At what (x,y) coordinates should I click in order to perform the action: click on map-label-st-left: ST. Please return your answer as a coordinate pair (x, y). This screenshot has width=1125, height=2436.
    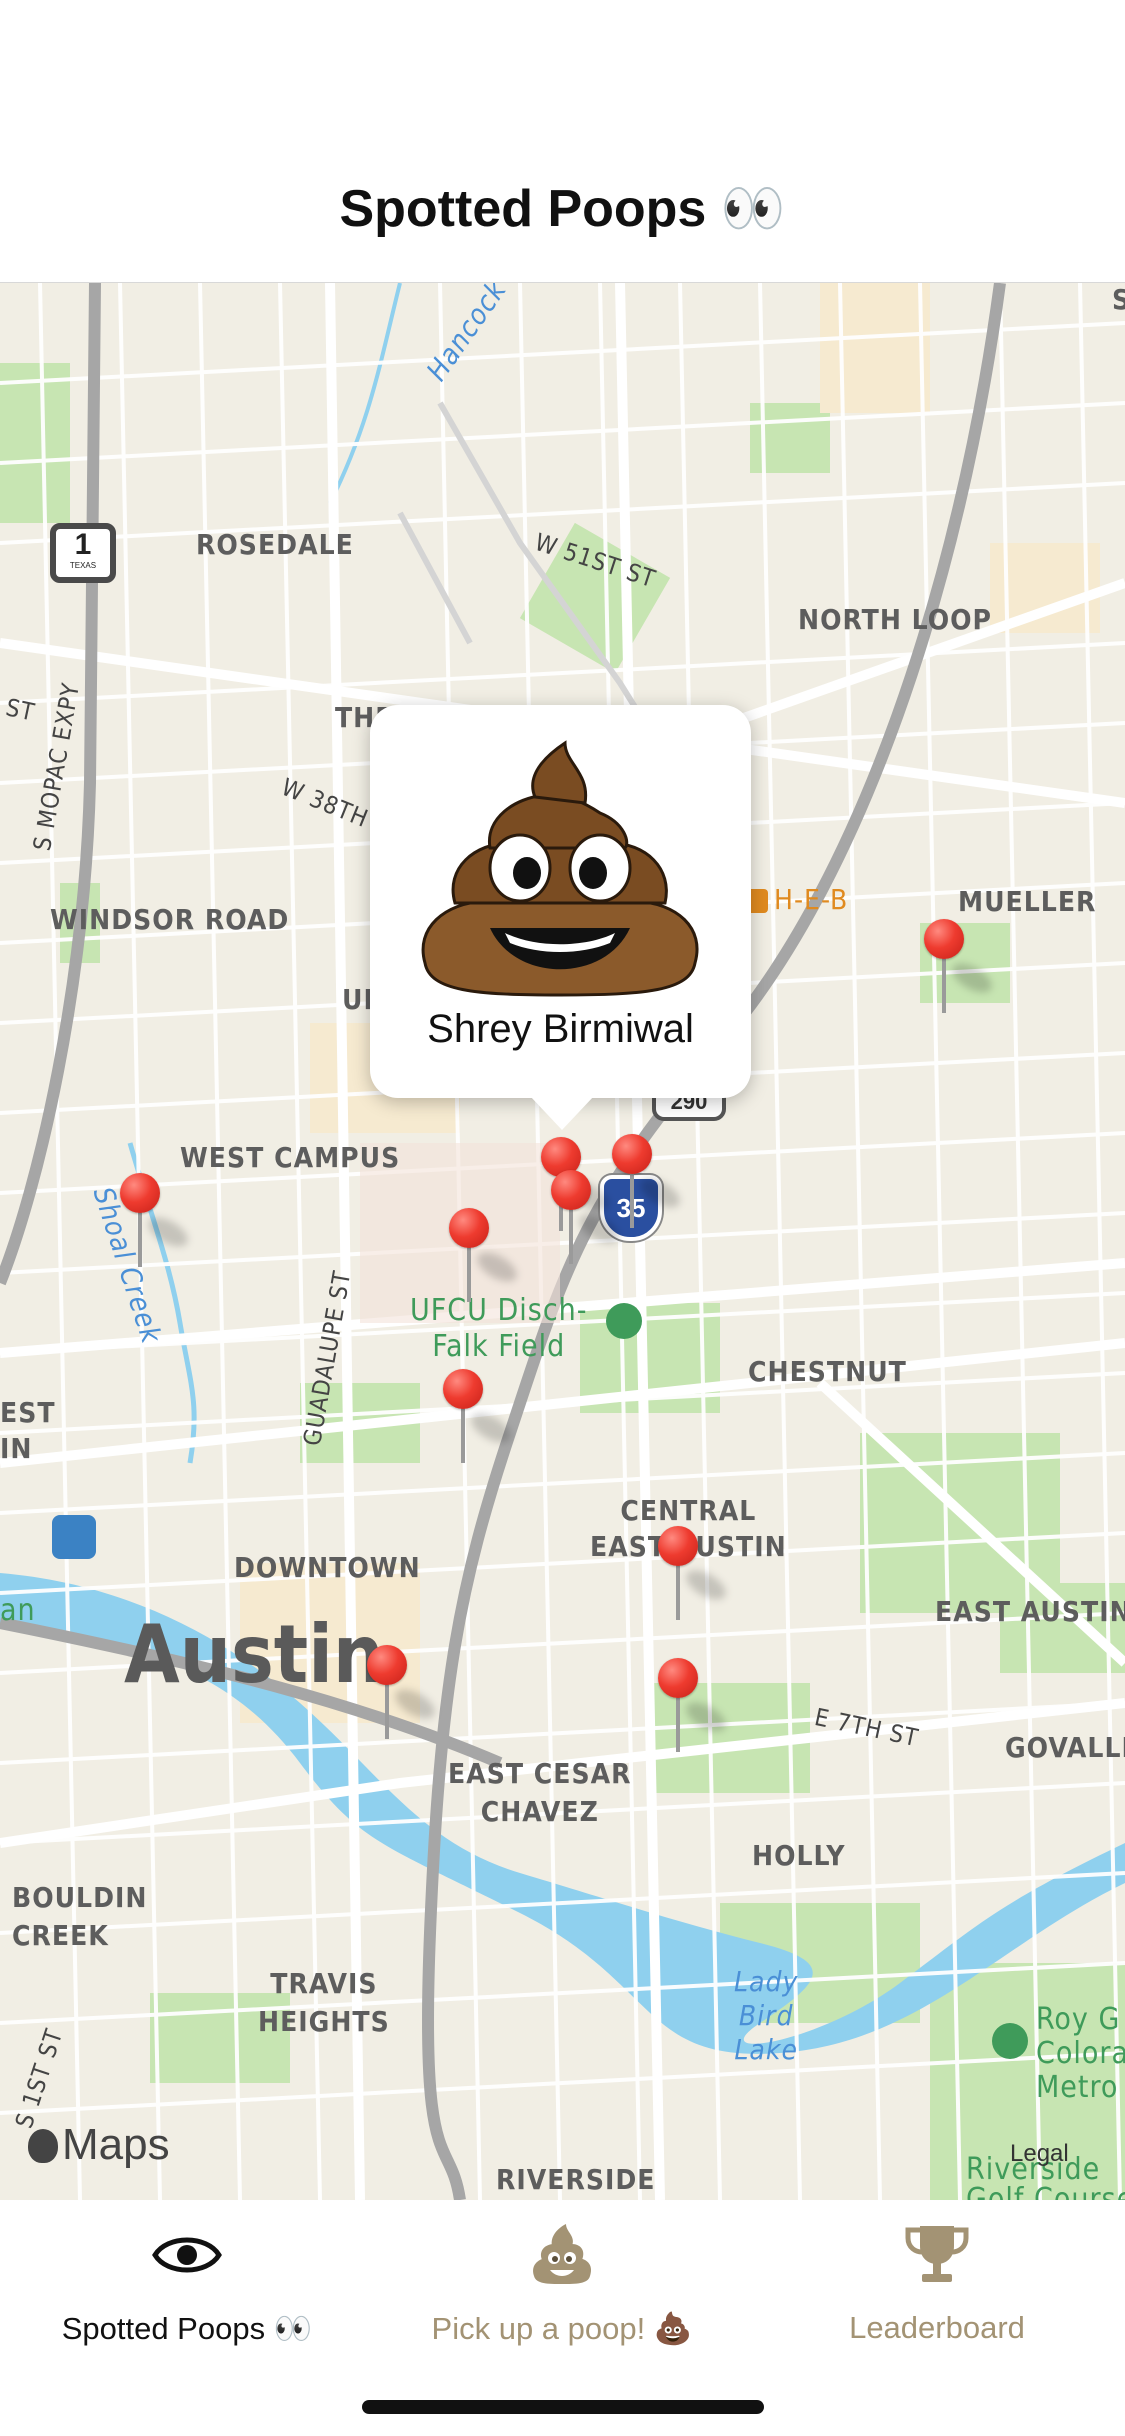
    Looking at the image, I should click on (20, 710).